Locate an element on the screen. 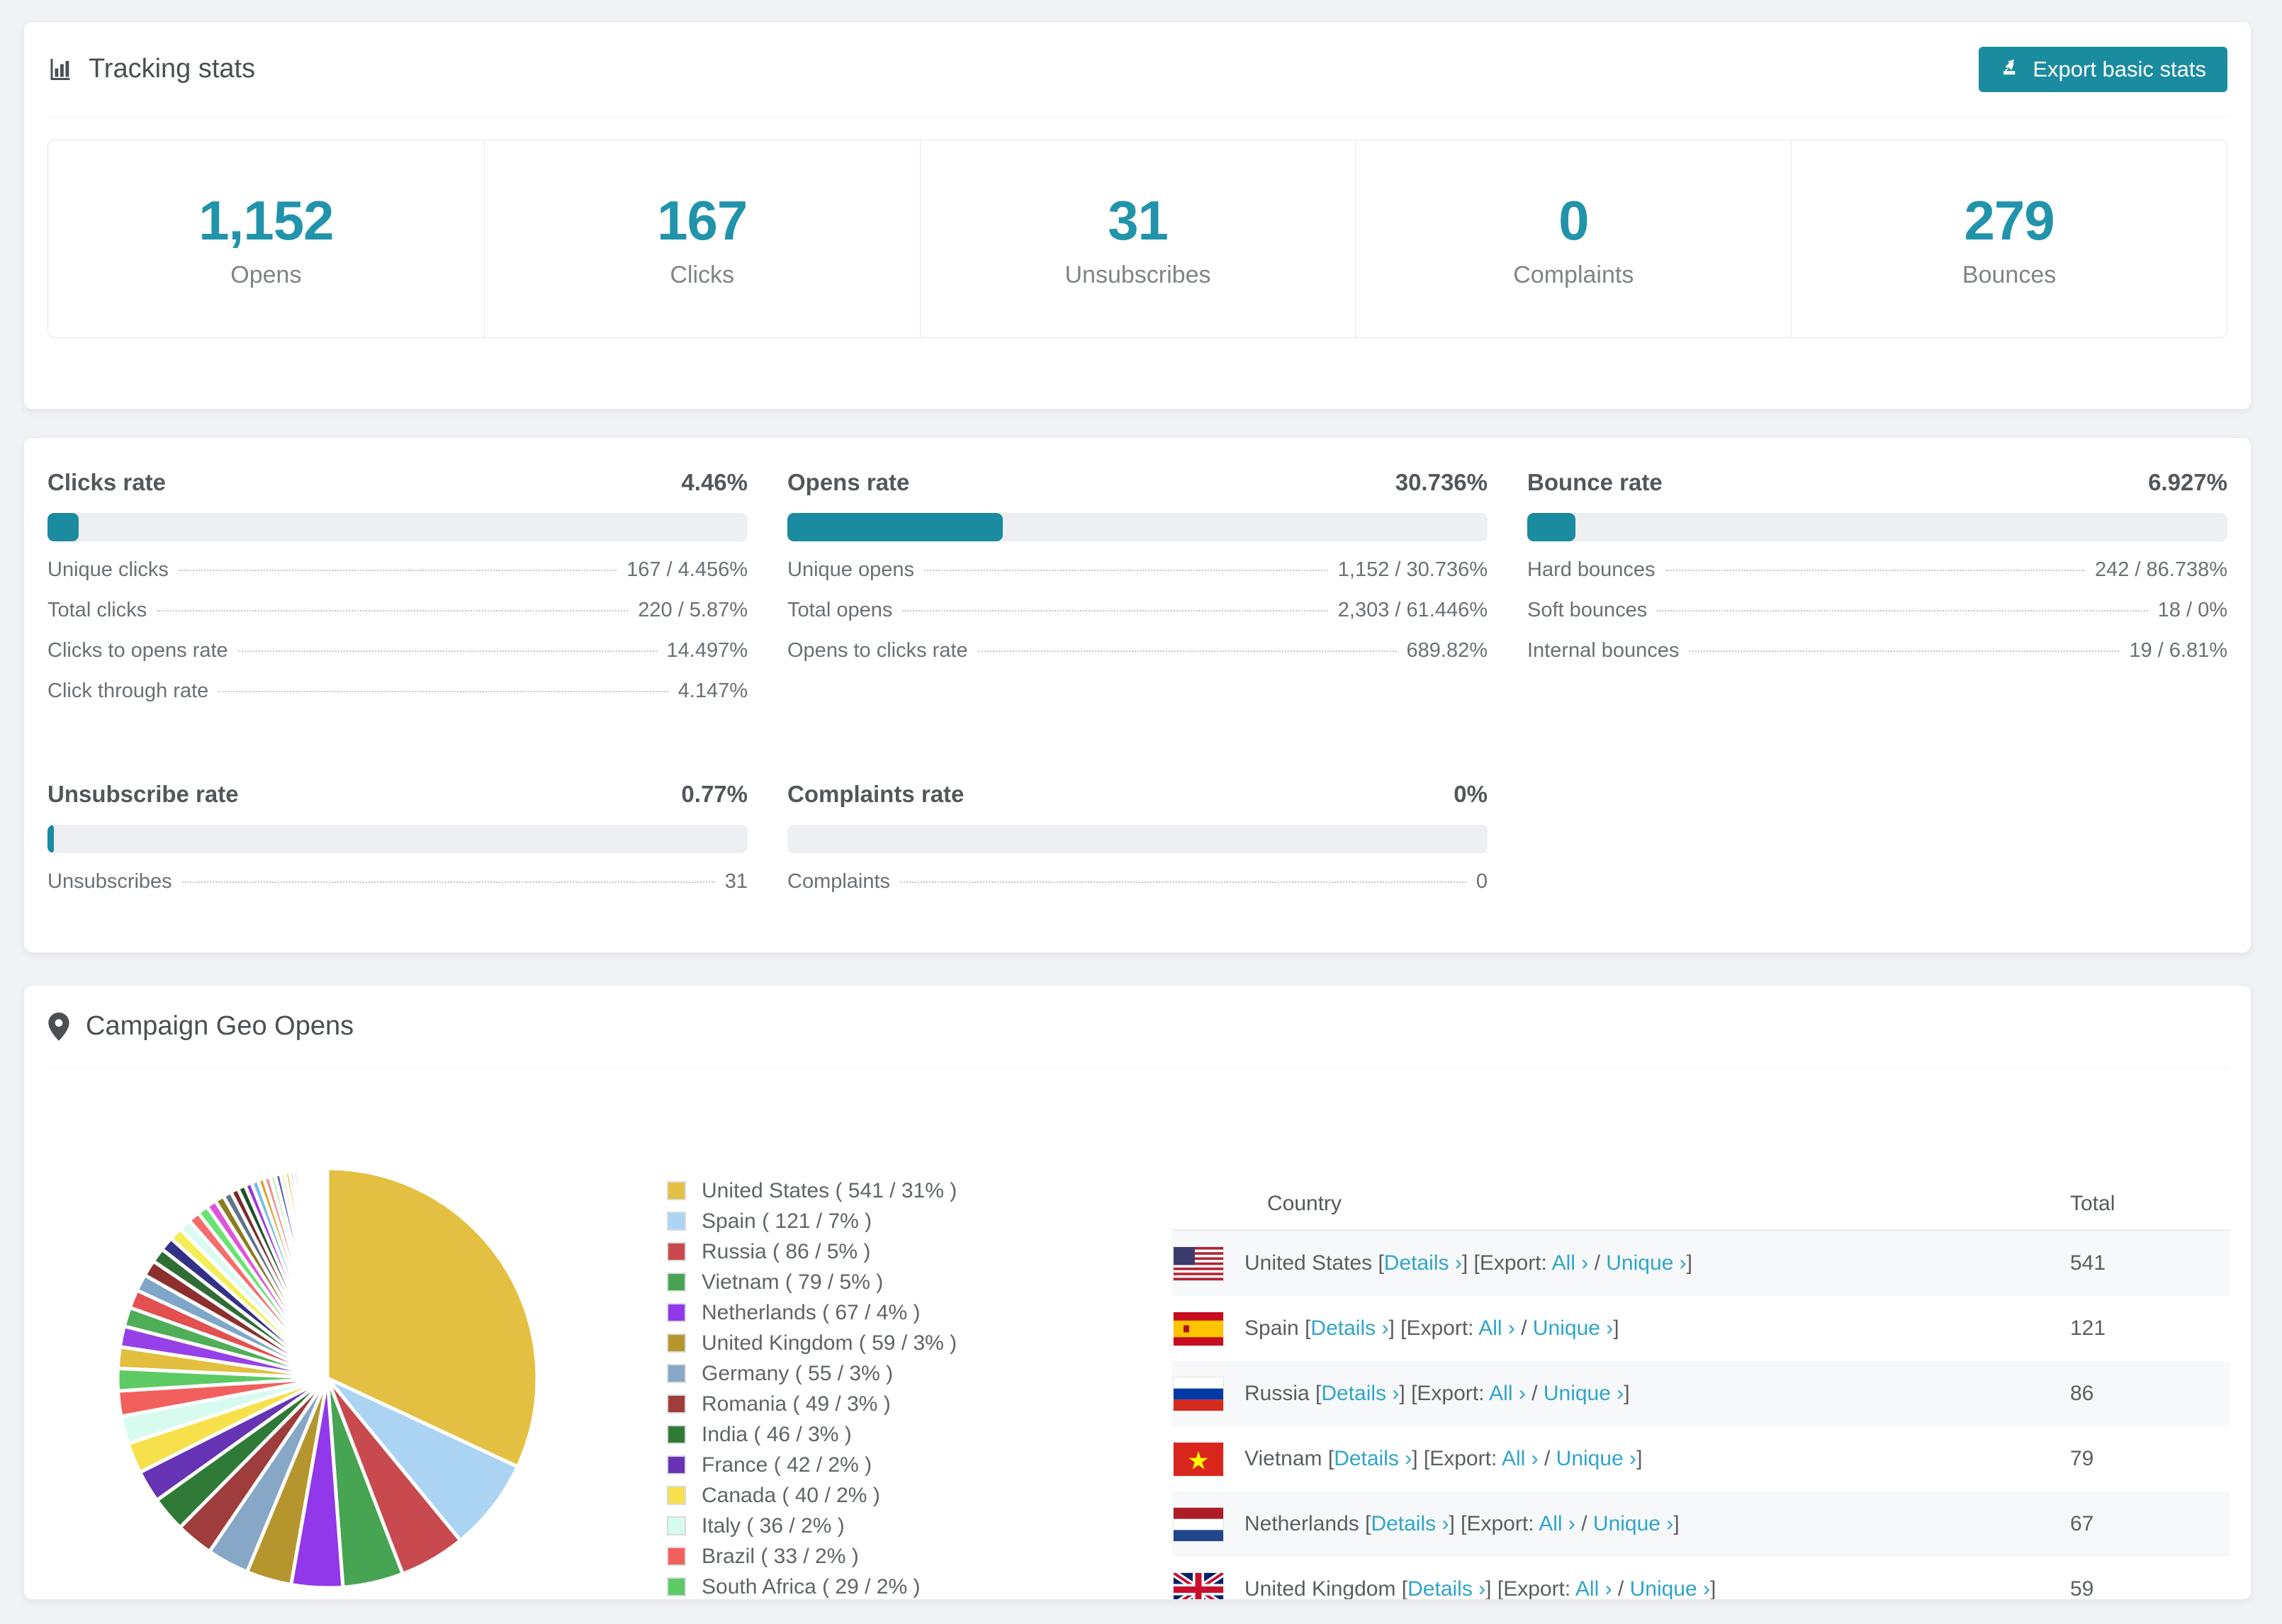  legend-label: Canada ( 40 / 2% ) is located at coordinates (791, 1495).